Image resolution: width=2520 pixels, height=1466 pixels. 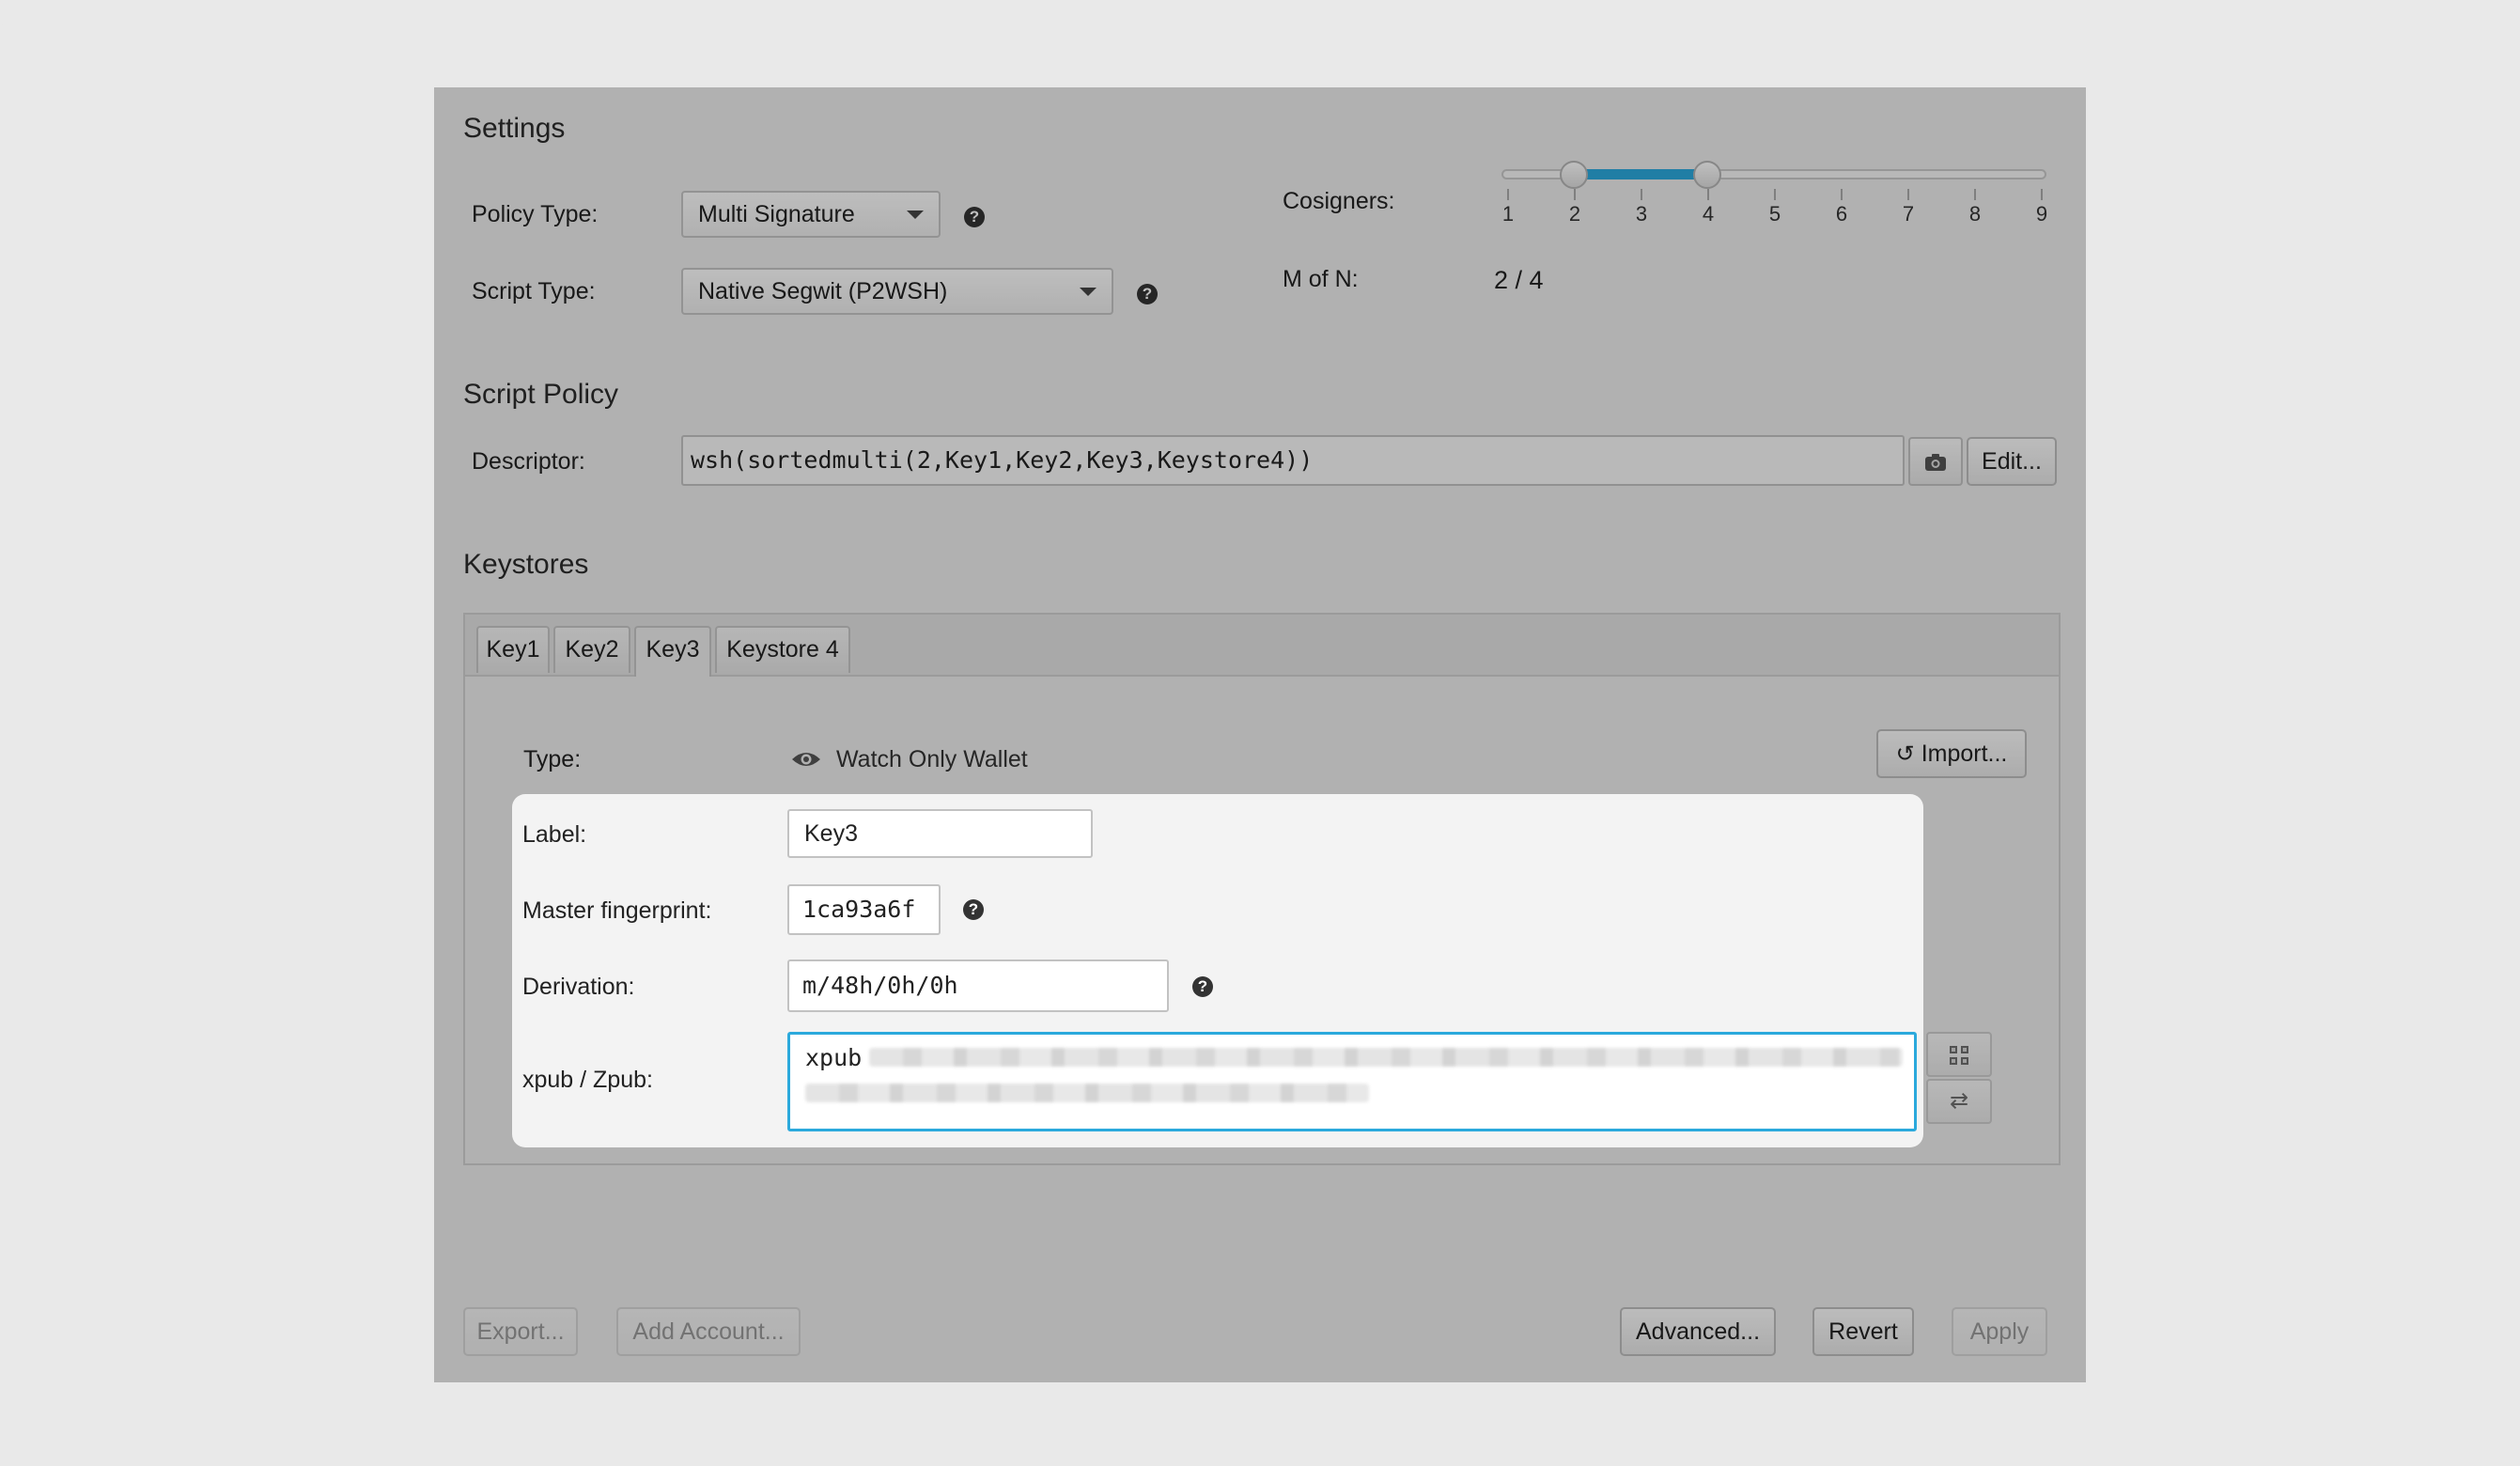 What do you see at coordinates (587, 1080) in the screenshot?
I see `xpub-label: xpub / Zpub:` at bounding box center [587, 1080].